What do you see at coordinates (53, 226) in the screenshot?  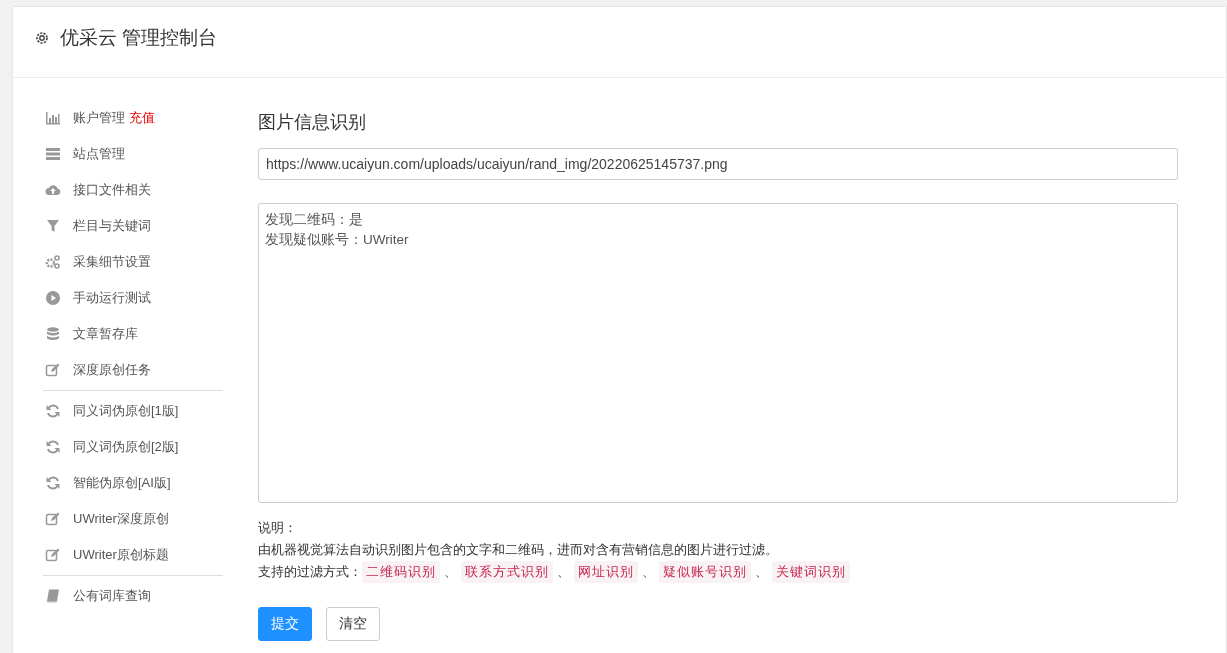 I see `filter-icon` at bounding box center [53, 226].